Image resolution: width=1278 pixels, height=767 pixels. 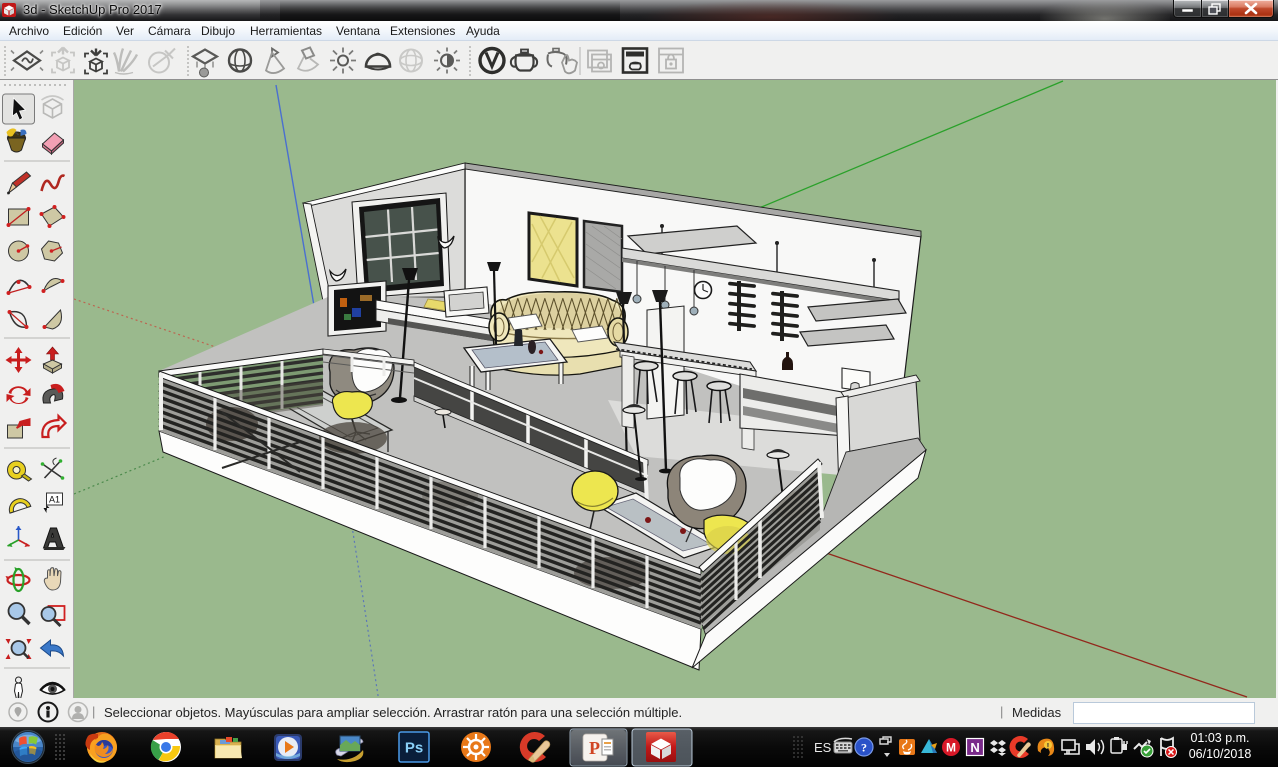 What do you see at coordinates (594, 748) in the screenshot?
I see `svg-text: P` at bounding box center [594, 748].